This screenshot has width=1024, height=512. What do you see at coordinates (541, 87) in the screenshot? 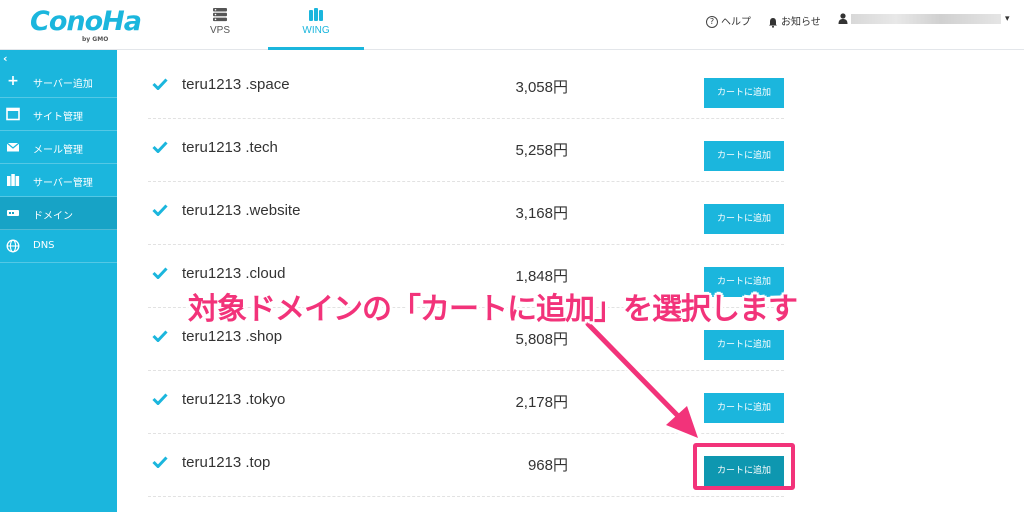
I see `domain-price: 3,058円` at bounding box center [541, 87].